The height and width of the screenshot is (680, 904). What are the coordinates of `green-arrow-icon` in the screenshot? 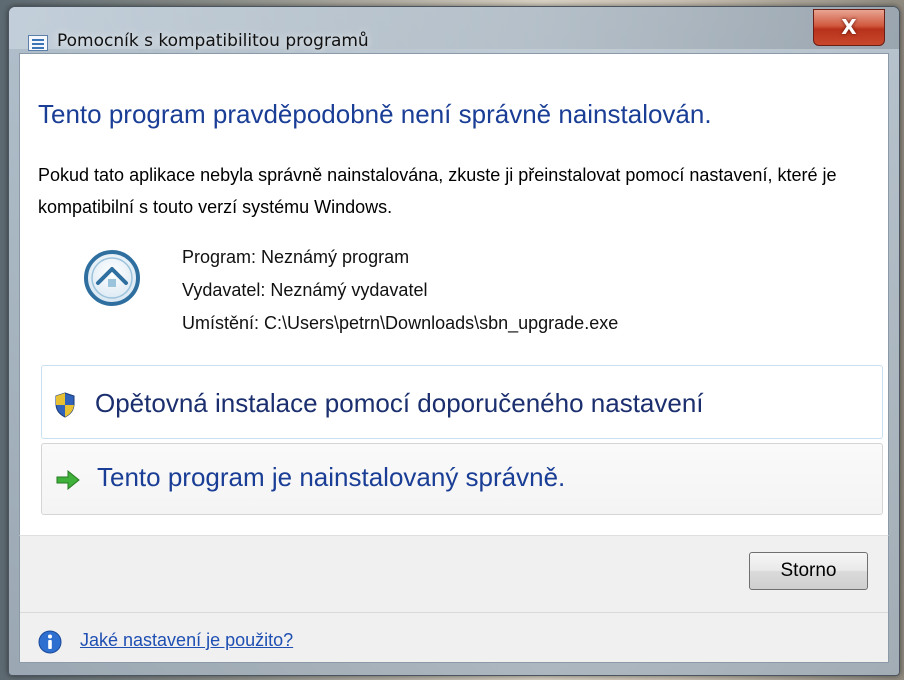 It's located at (68, 480).